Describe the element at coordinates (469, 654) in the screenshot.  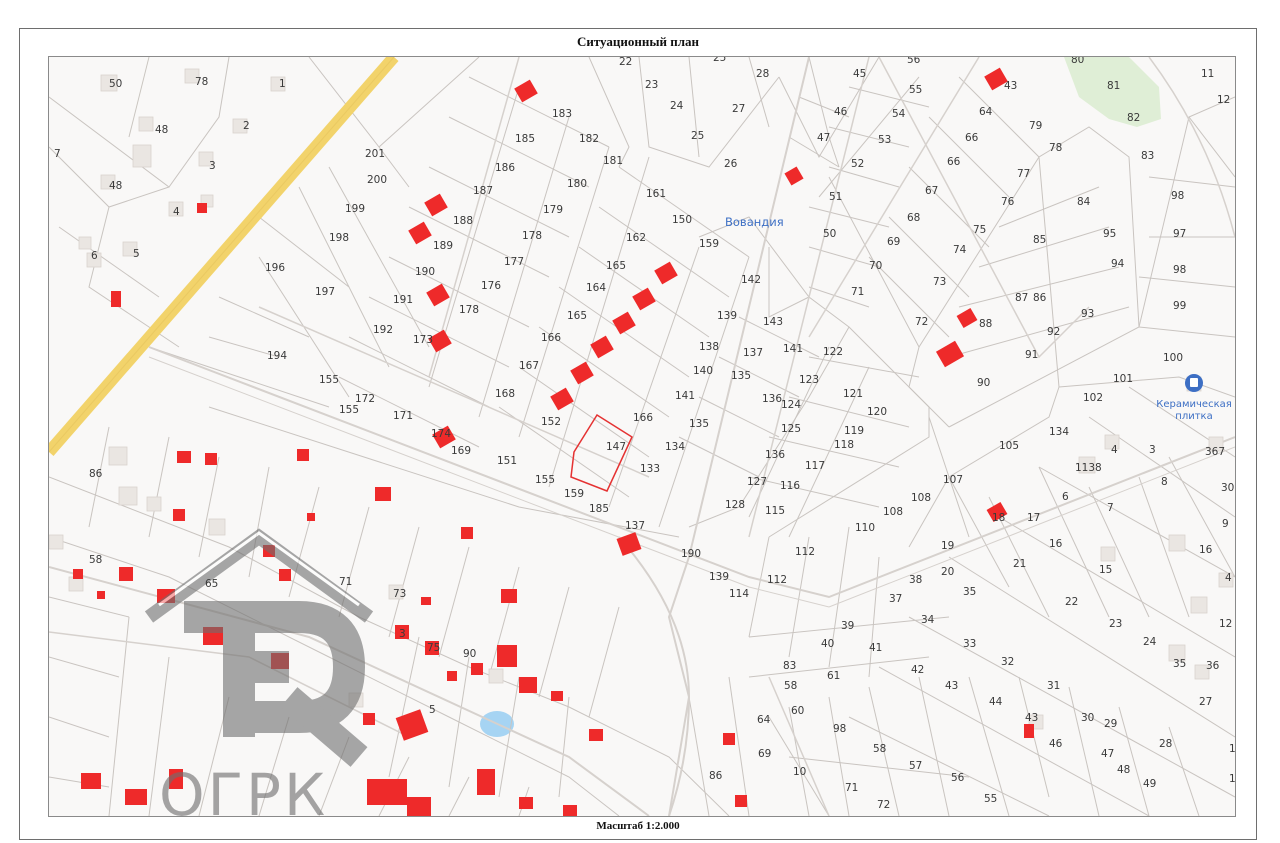
I see `plot-number-label: 90` at that location.